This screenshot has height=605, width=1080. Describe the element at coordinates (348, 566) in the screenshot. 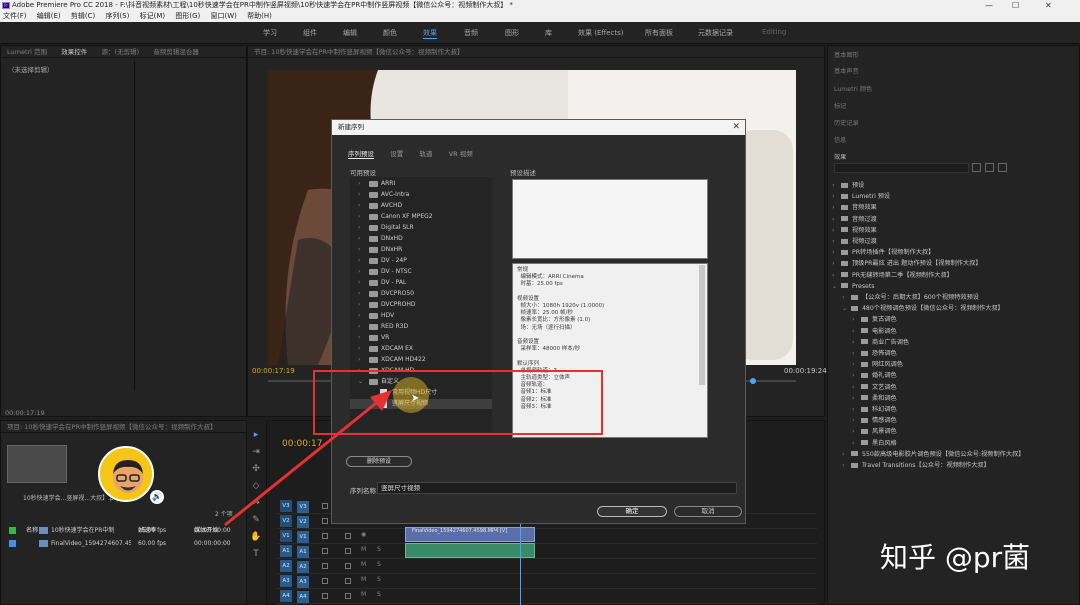

I see `sync-icon` at that location.